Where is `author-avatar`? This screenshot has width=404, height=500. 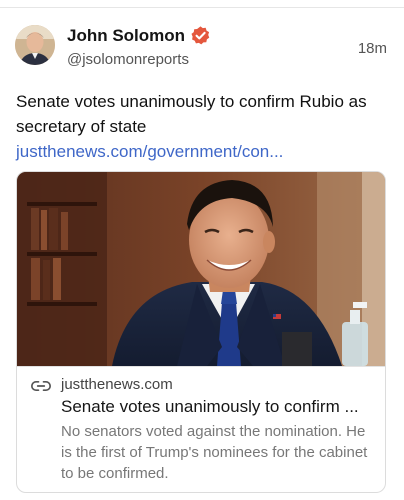
author-avatar is located at coordinates (35, 45).